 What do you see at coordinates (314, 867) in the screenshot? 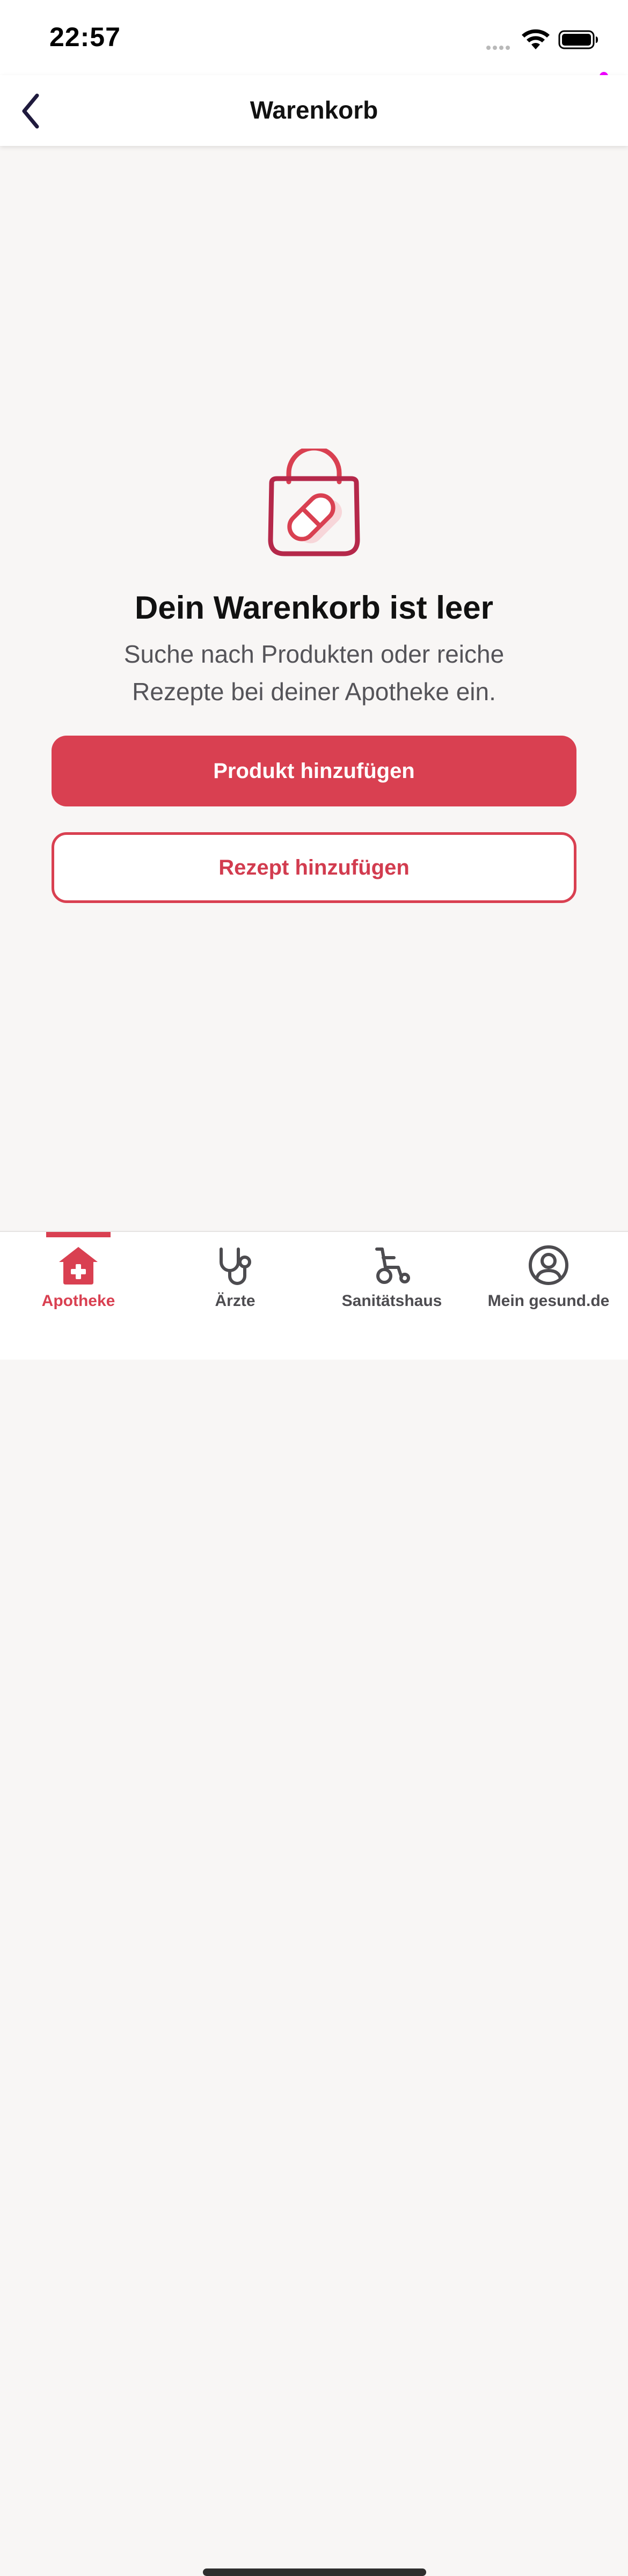
I see `add-prescription-button: Rezept hinzufügen` at bounding box center [314, 867].